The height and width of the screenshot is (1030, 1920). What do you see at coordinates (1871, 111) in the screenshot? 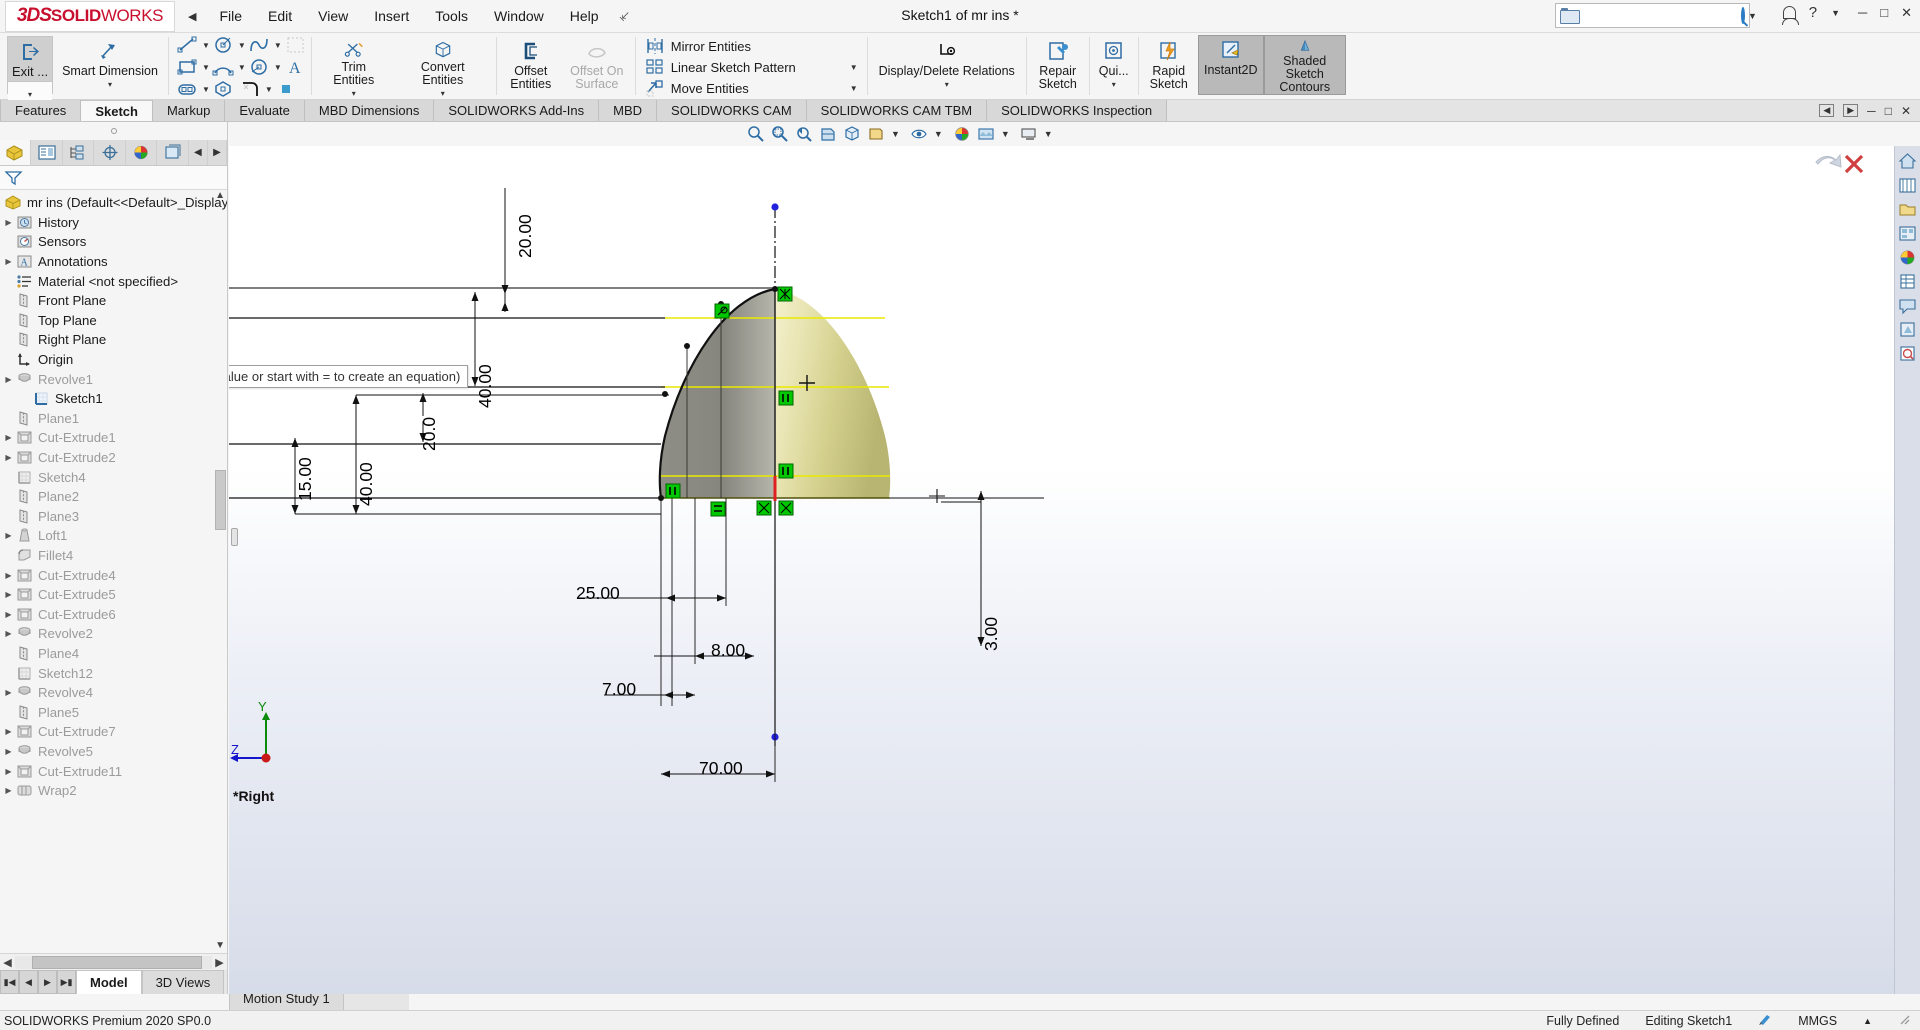
I see `doc-minimize-icon: ─` at bounding box center [1871, 111].